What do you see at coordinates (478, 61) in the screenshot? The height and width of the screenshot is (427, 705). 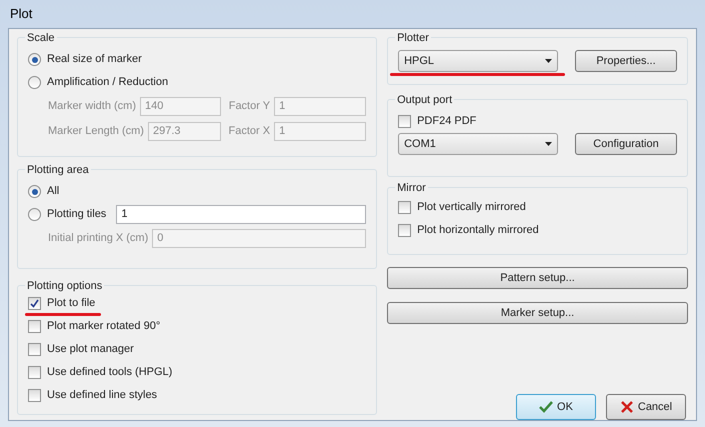 I see `dropdown: HPGL` at bounding box center [478, 61].